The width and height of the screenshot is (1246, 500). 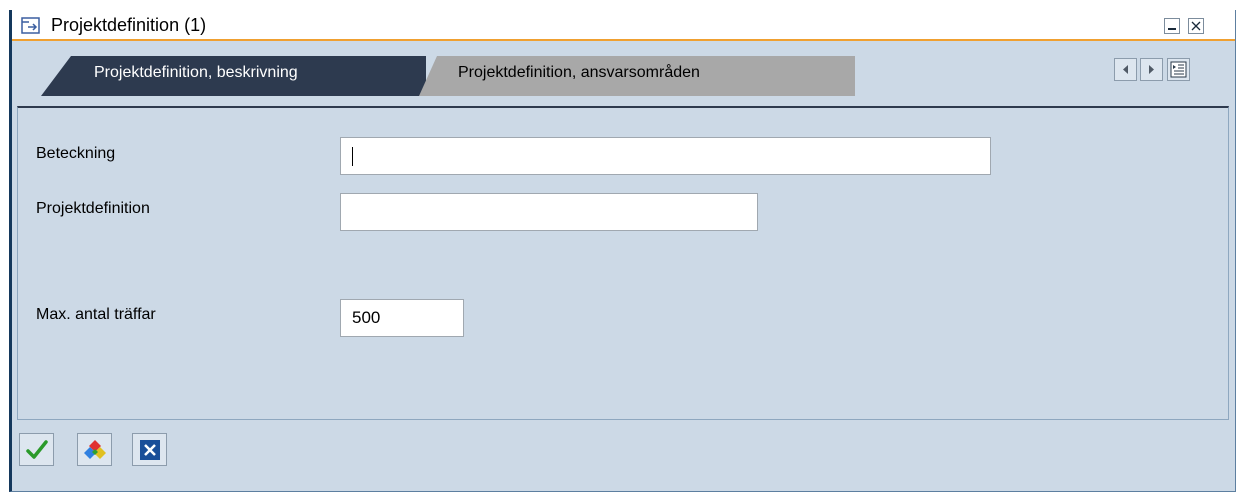 What do you see at coordinates (196, 72) in the screenshot?
I see `tab-description-label: Projektdefinition, beskrivning` at bounding box center [196, 72].